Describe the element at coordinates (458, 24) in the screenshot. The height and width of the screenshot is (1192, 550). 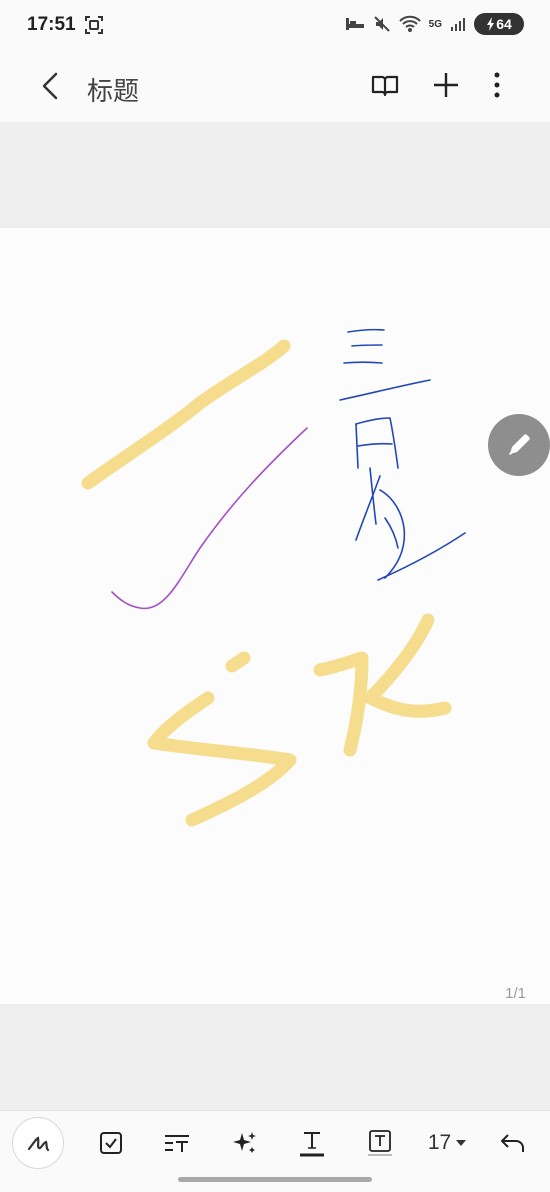
I see `signal-icon` at that location.